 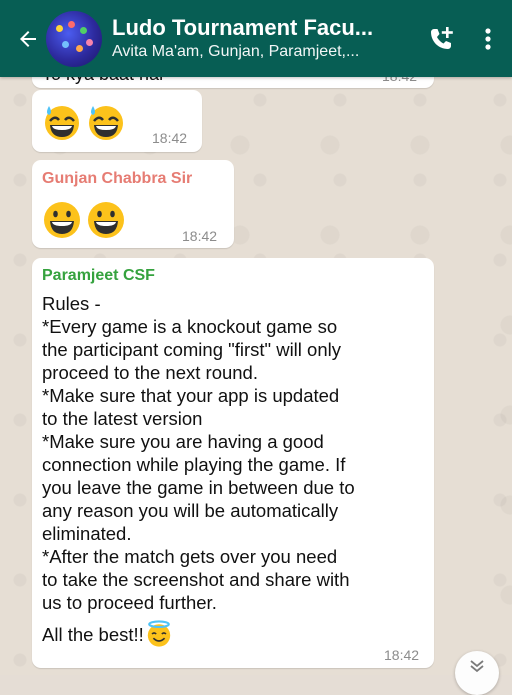 I want to click on message-line: to the latest version, so click(x=122, y=418).